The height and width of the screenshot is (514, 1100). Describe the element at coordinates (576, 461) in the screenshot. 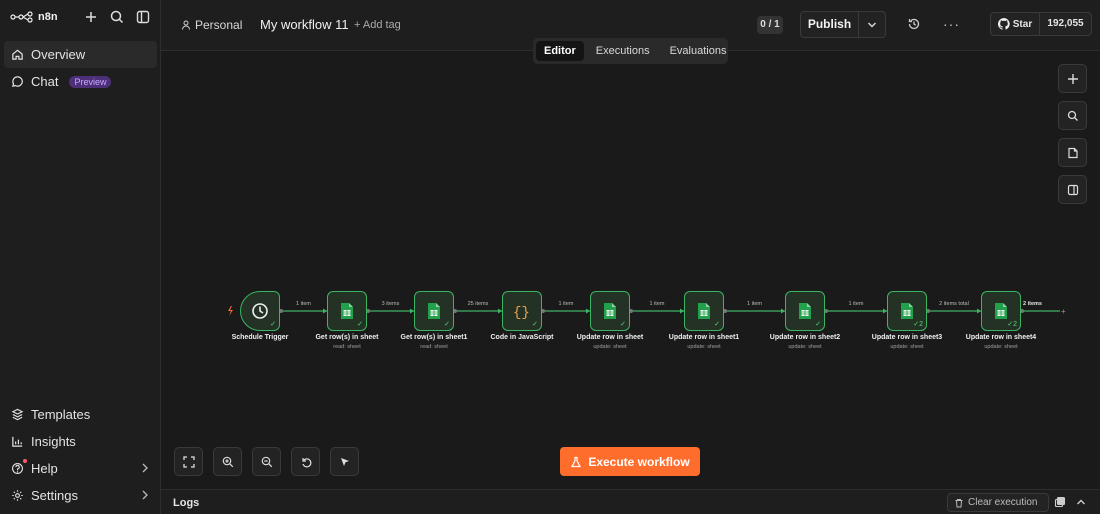

I see `flask-icon` at that location.